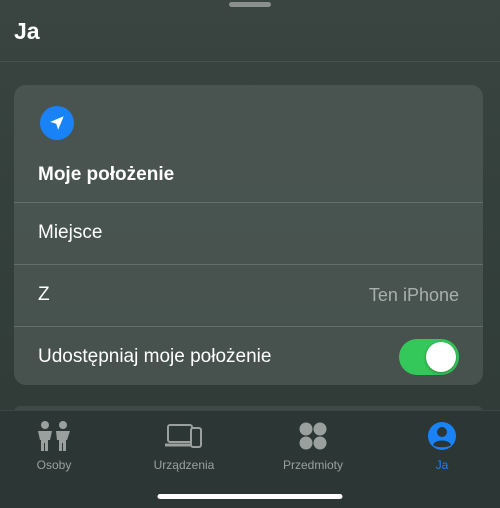 This screenshot has width=500, height=508. What do you see at coordinates (250, 61) in the screenshot?
I see `header-divider` at bounding box center [250, 61].